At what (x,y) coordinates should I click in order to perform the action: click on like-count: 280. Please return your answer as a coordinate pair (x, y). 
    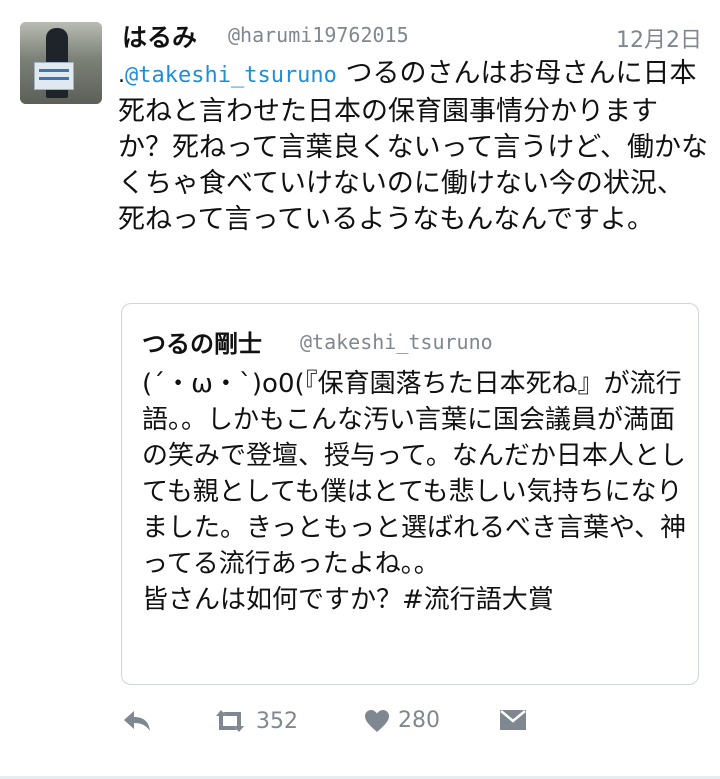
    Looking at the image, I should click on (419, 720).